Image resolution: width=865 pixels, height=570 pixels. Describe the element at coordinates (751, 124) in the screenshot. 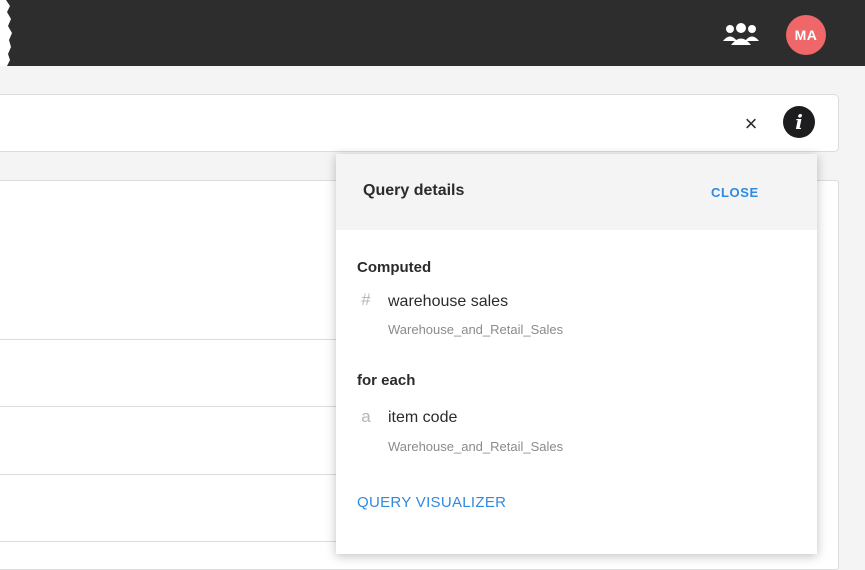

I see `close-icon: ×` at that location.